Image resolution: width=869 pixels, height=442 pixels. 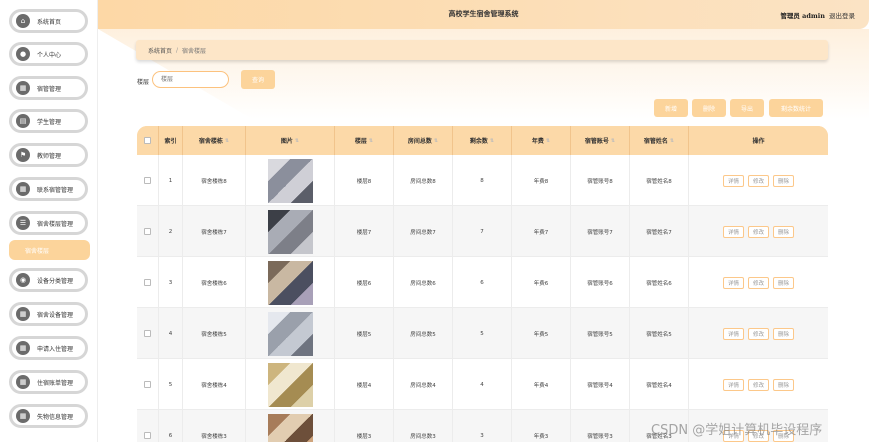 What do you see at coordinates (160, 50) in the screenshot?
I see `breadcrumb-home: 系统首页` at bounding box center [160, 50].